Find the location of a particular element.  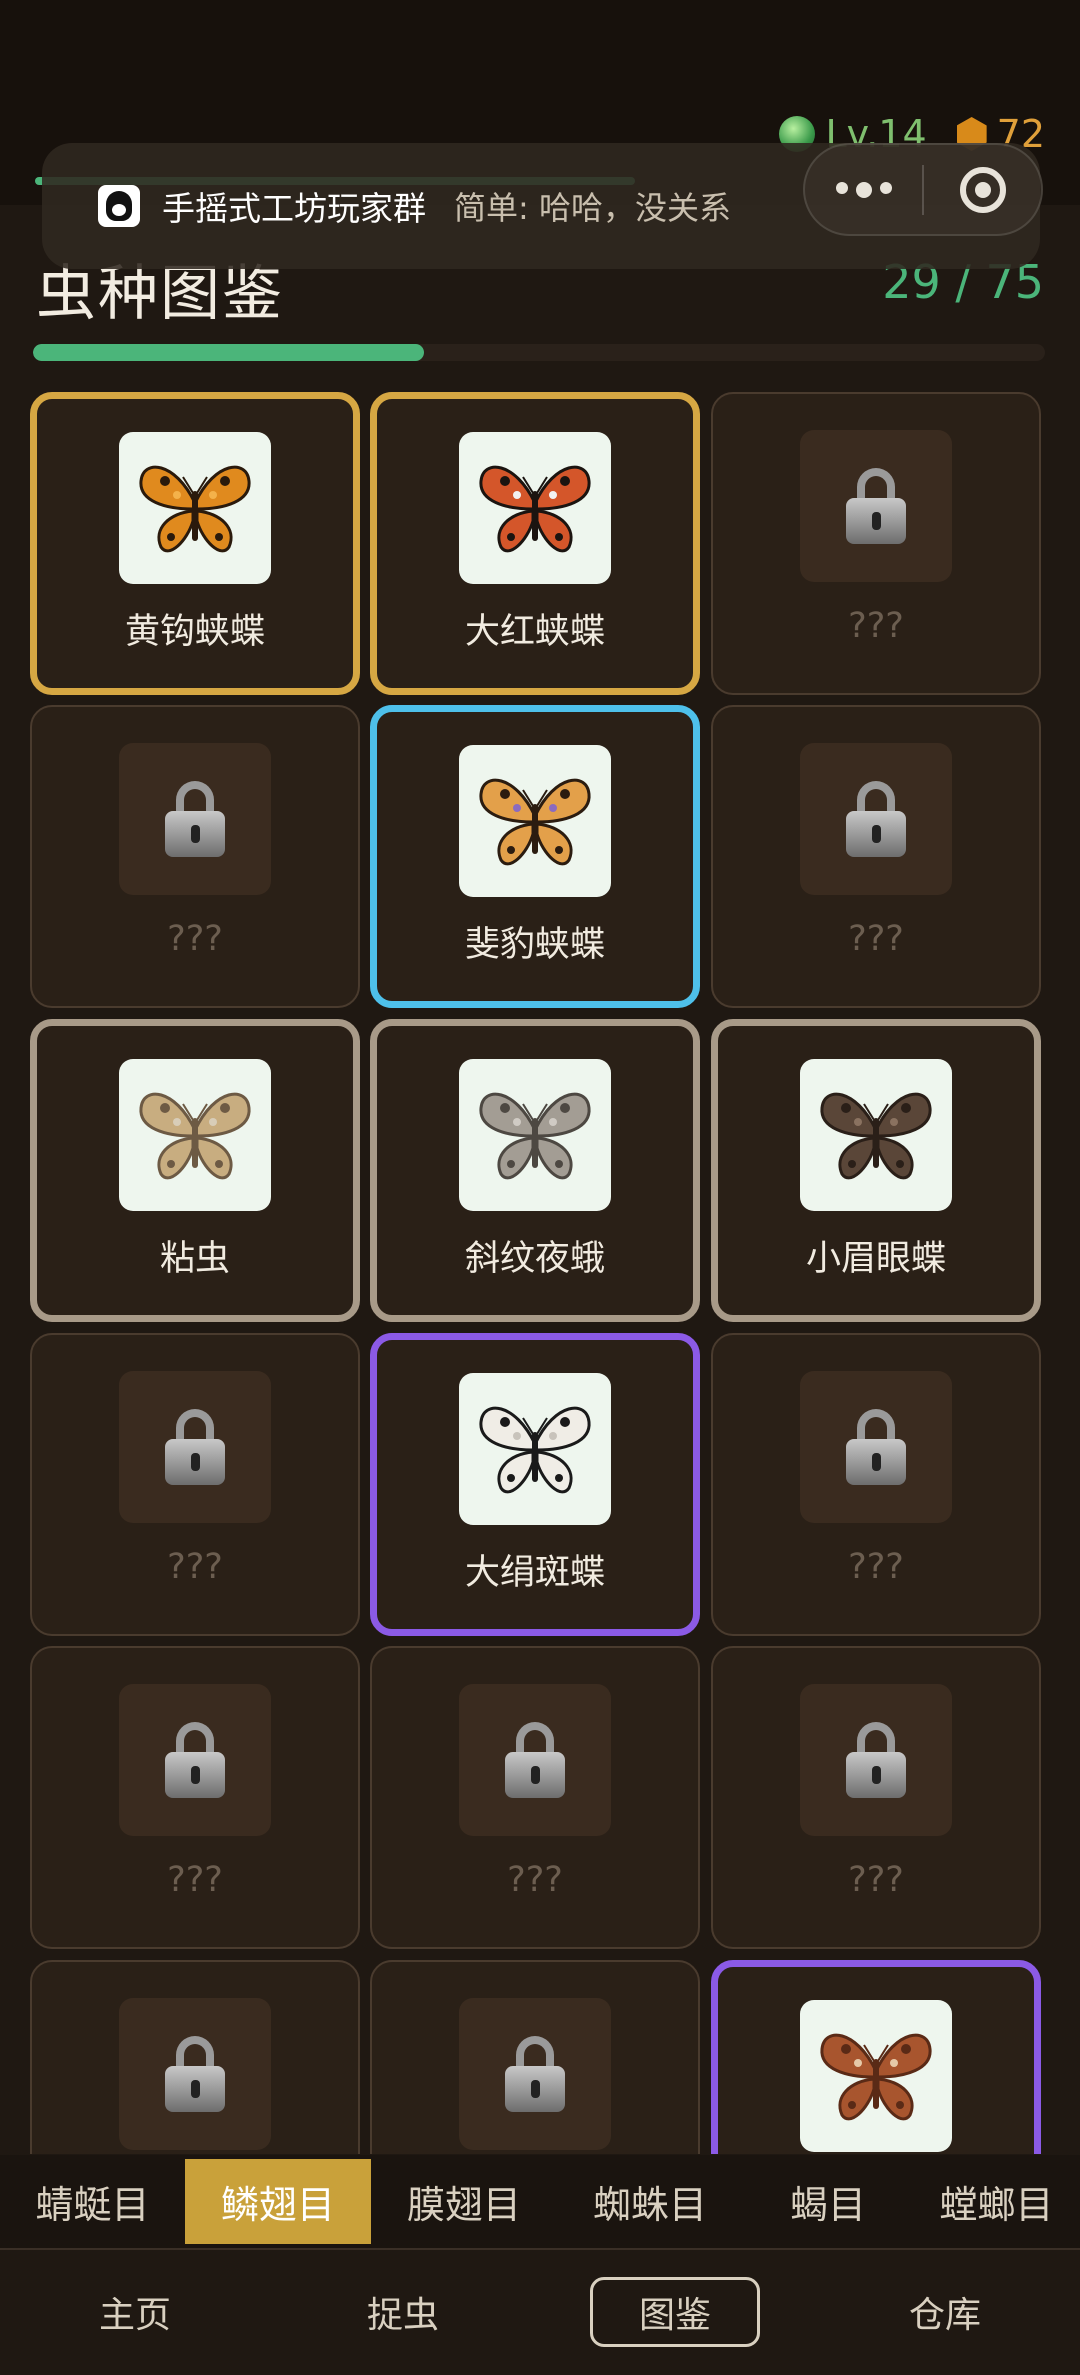

species-name: 粘虫 is located at coordinates (194, 1259).